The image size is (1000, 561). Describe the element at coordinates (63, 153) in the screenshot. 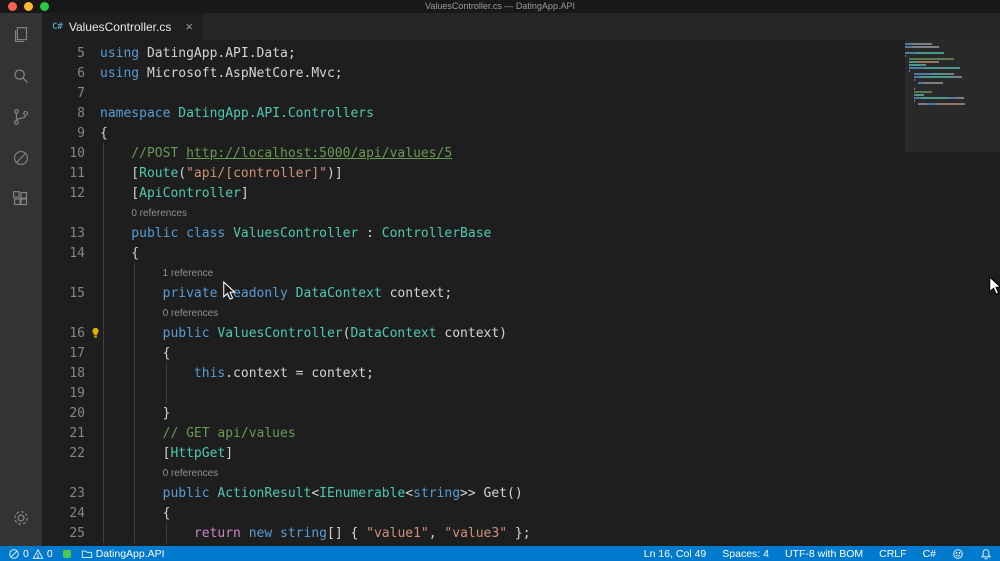

I see `line-number: 10` at that location.